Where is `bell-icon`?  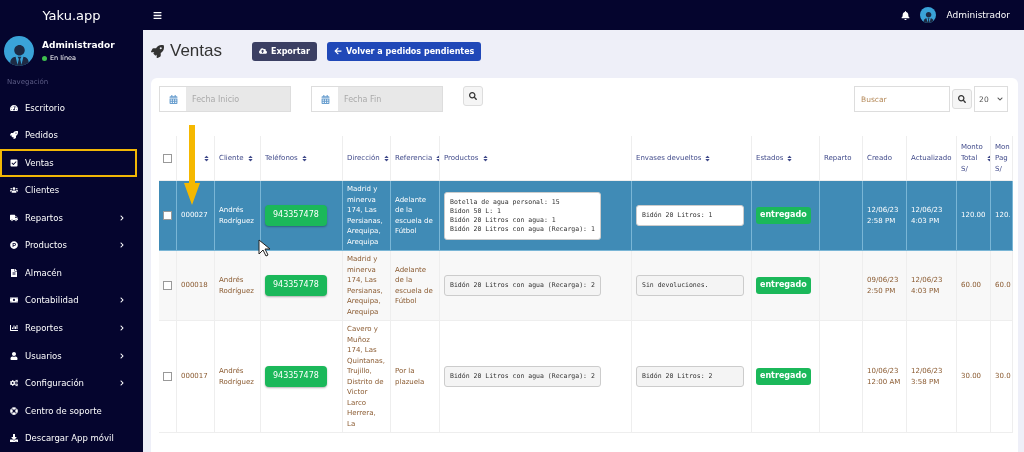
bell-icon is located at coordinates (906, 15).